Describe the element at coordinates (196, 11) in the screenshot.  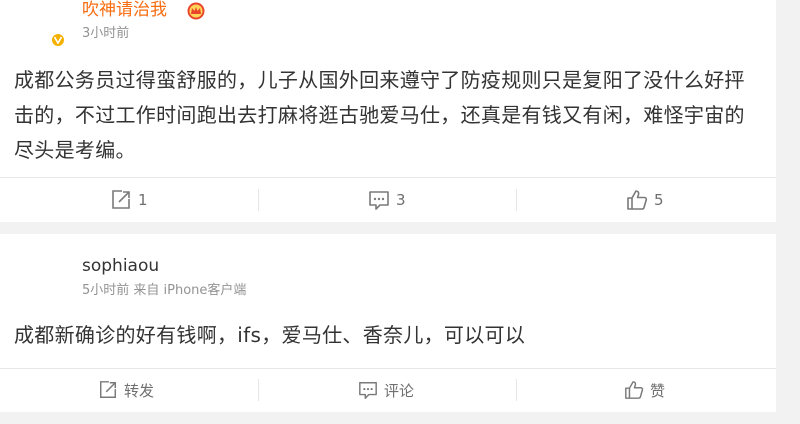
I see `vip-crown-icon` at that location.